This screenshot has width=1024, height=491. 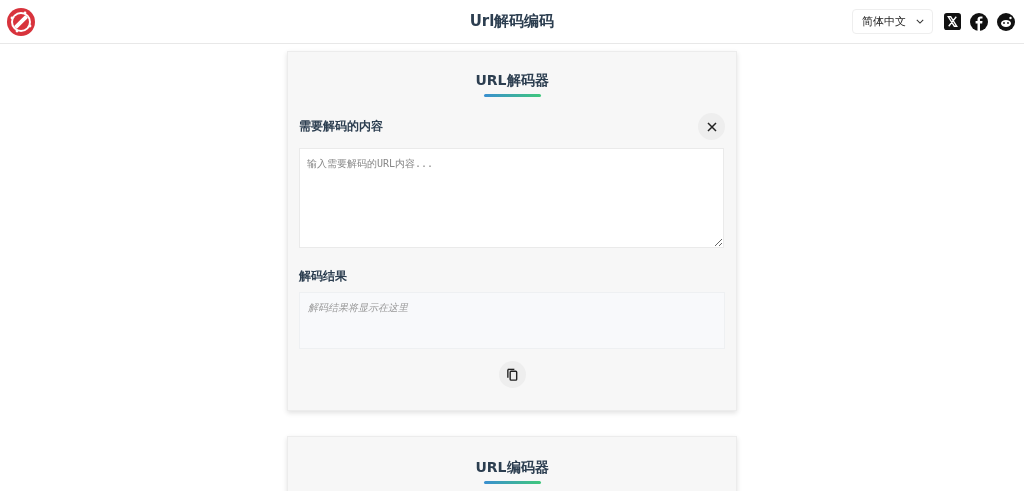 I want to click on input-label: 需要解码的内容, so click(x=341, y=126).